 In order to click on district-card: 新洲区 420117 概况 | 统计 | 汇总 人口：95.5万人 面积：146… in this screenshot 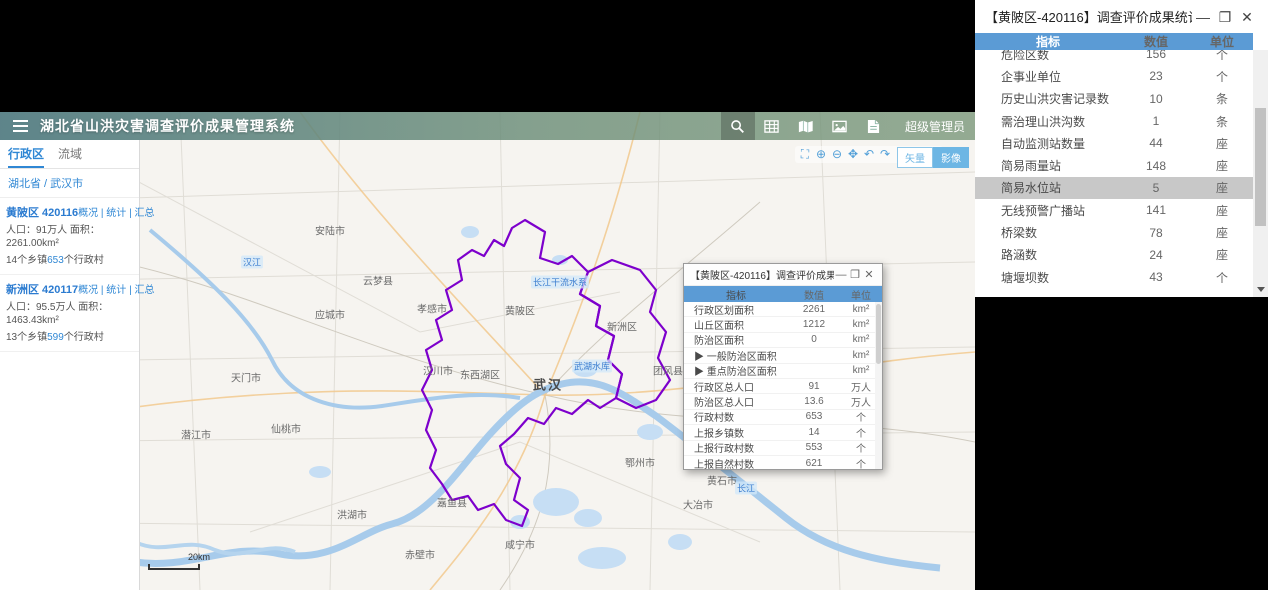, I will do `click(77, 313)`.